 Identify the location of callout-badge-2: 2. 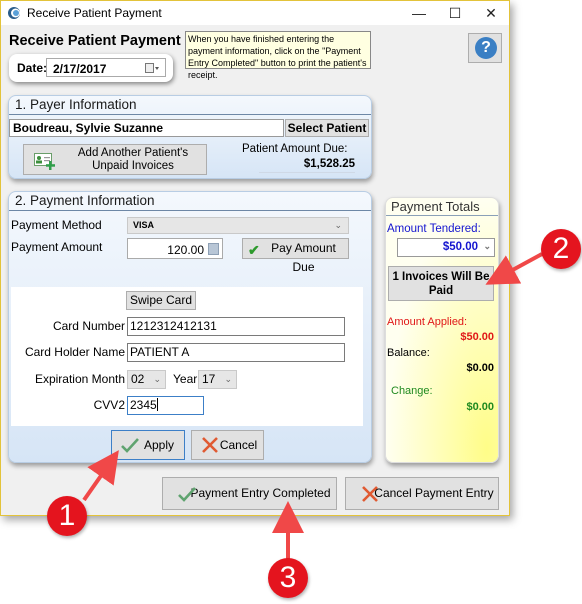
(561, 249).